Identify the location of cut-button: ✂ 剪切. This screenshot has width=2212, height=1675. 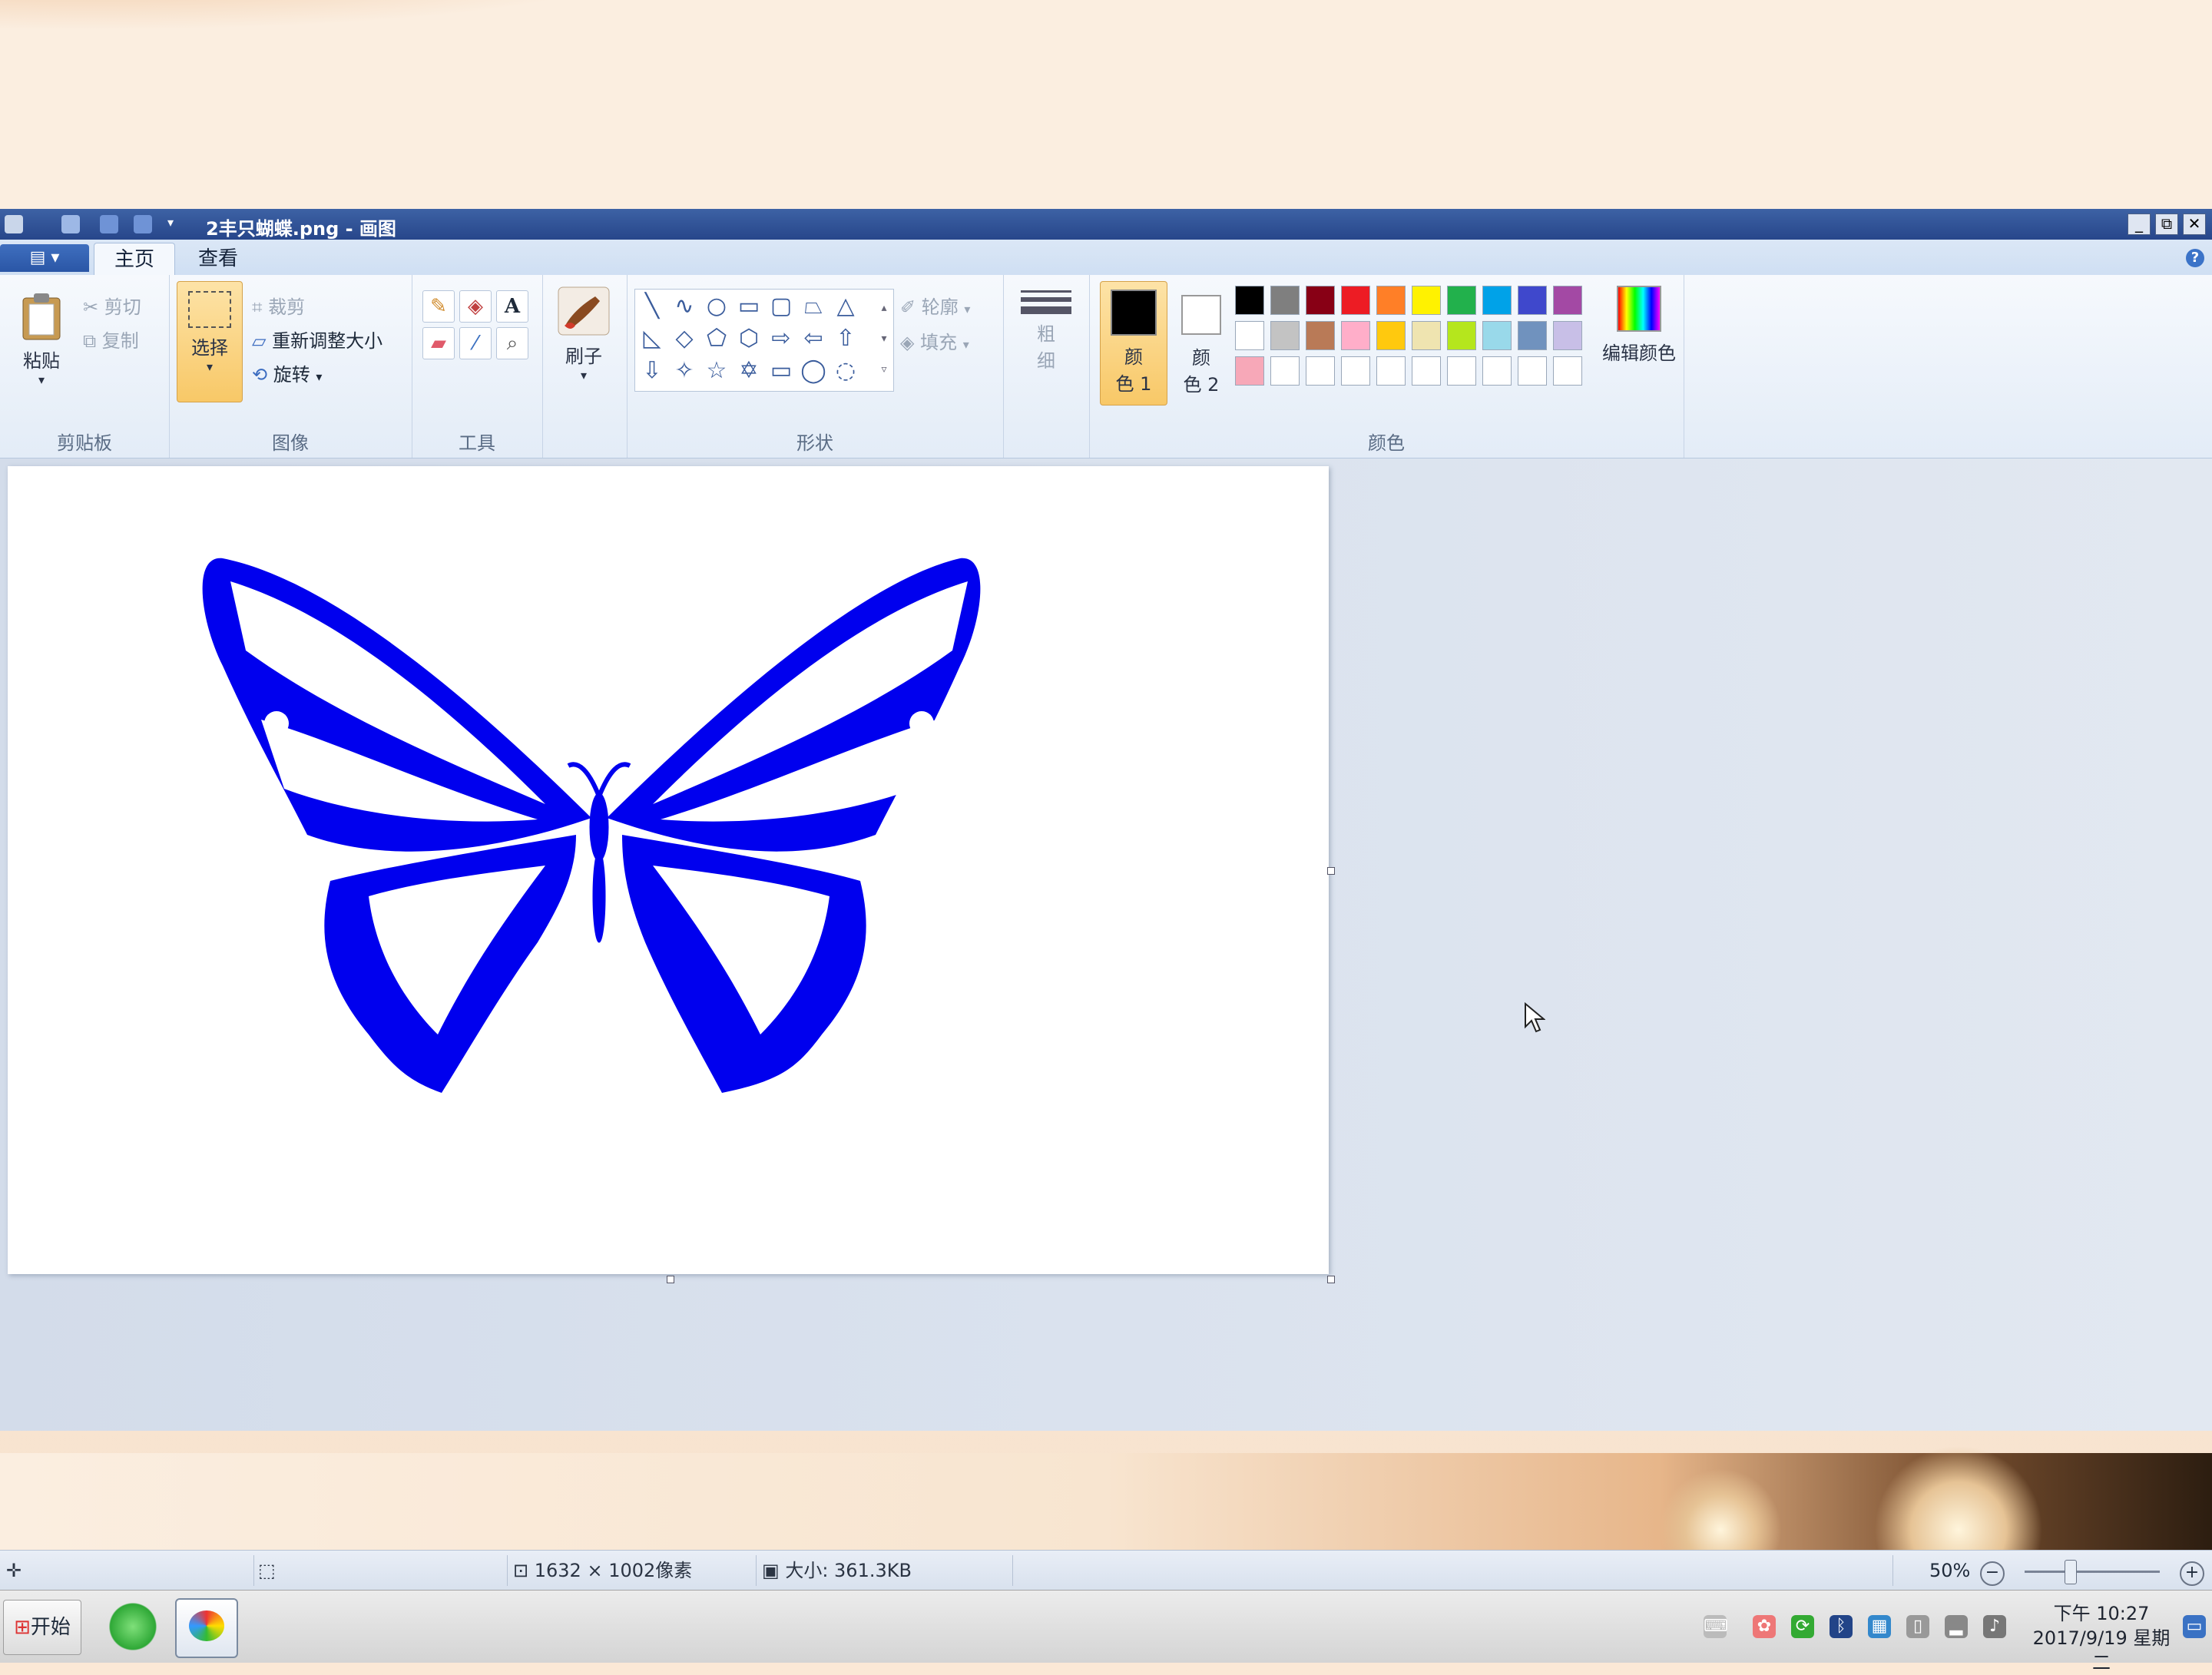
(112, 305).